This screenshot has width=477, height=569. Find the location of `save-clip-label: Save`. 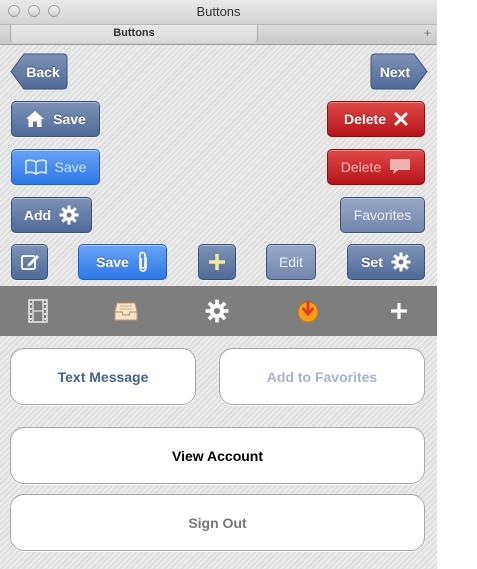

save-clip-label: Save is located at coordinates (112, 262).